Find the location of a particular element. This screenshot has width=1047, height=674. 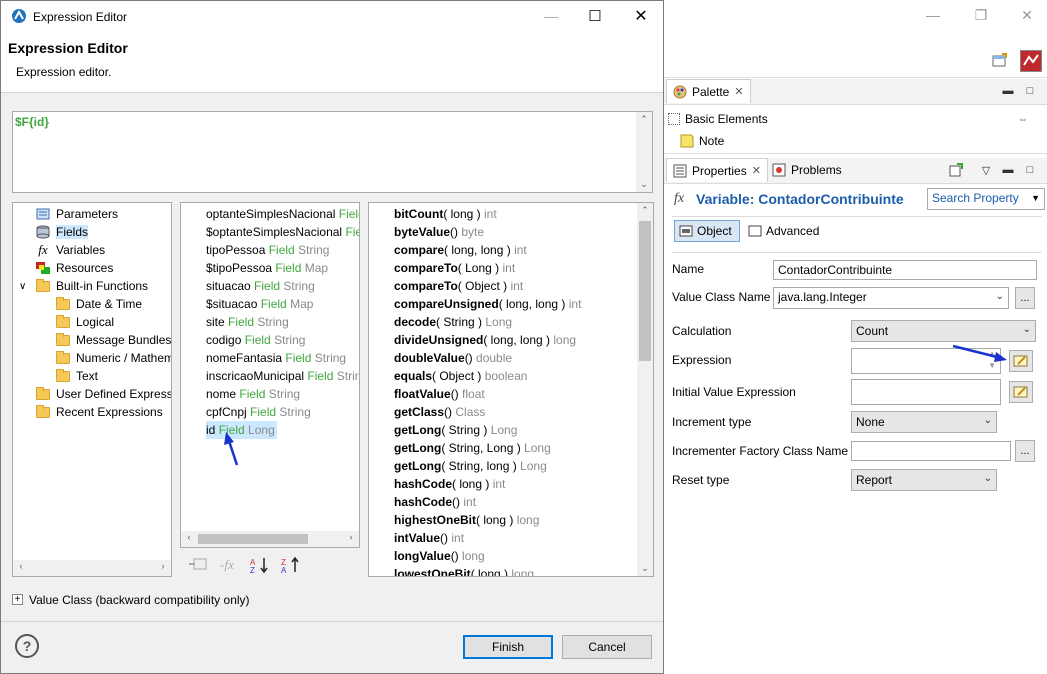

finish-button: Finish is located at coordinates (508, 647).